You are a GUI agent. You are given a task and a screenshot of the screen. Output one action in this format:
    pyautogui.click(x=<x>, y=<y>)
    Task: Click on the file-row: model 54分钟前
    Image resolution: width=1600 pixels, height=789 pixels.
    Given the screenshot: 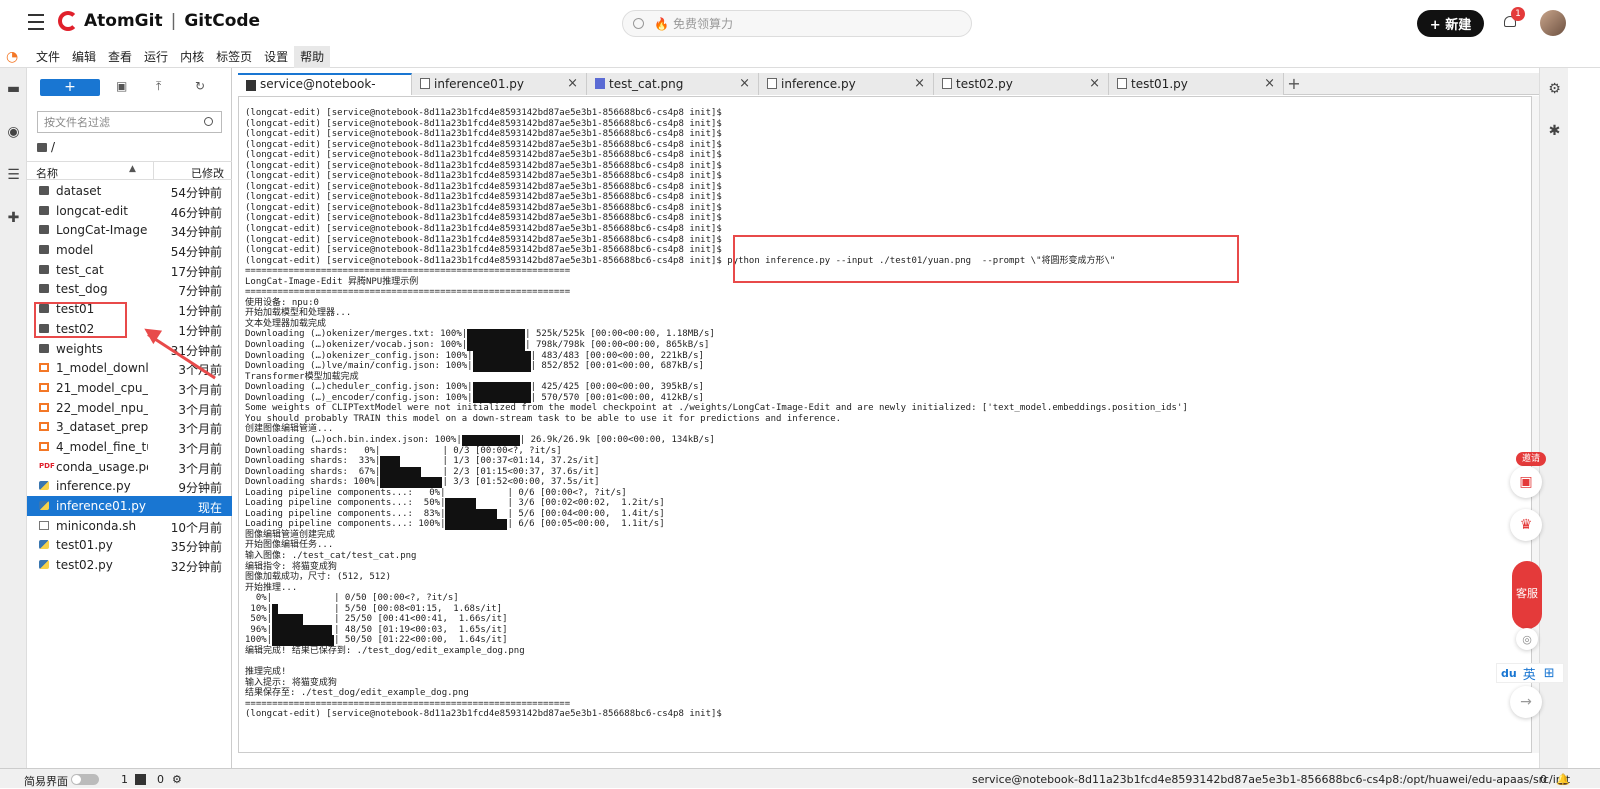 What is the action you would take?
    pyautogui.click(x=129, y=250)
    